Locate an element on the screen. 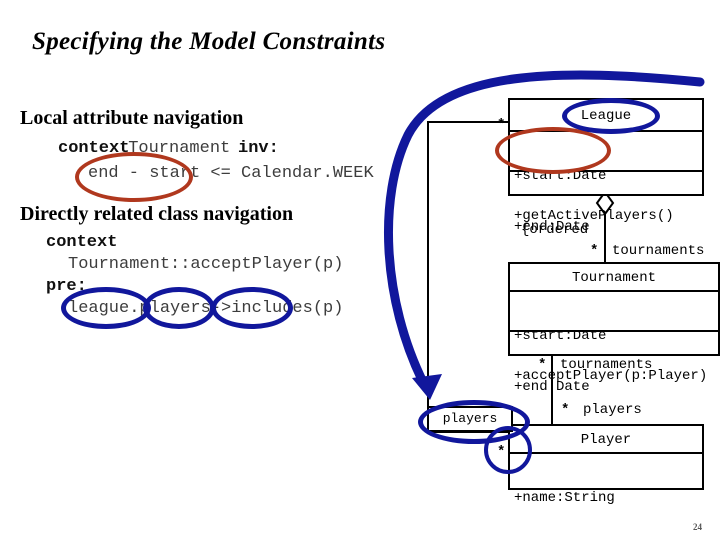 Image resolution: width=720 pixels, height=540 pixels. multiplicity-tournaments-upper: * is located at coordinates (594, 251).